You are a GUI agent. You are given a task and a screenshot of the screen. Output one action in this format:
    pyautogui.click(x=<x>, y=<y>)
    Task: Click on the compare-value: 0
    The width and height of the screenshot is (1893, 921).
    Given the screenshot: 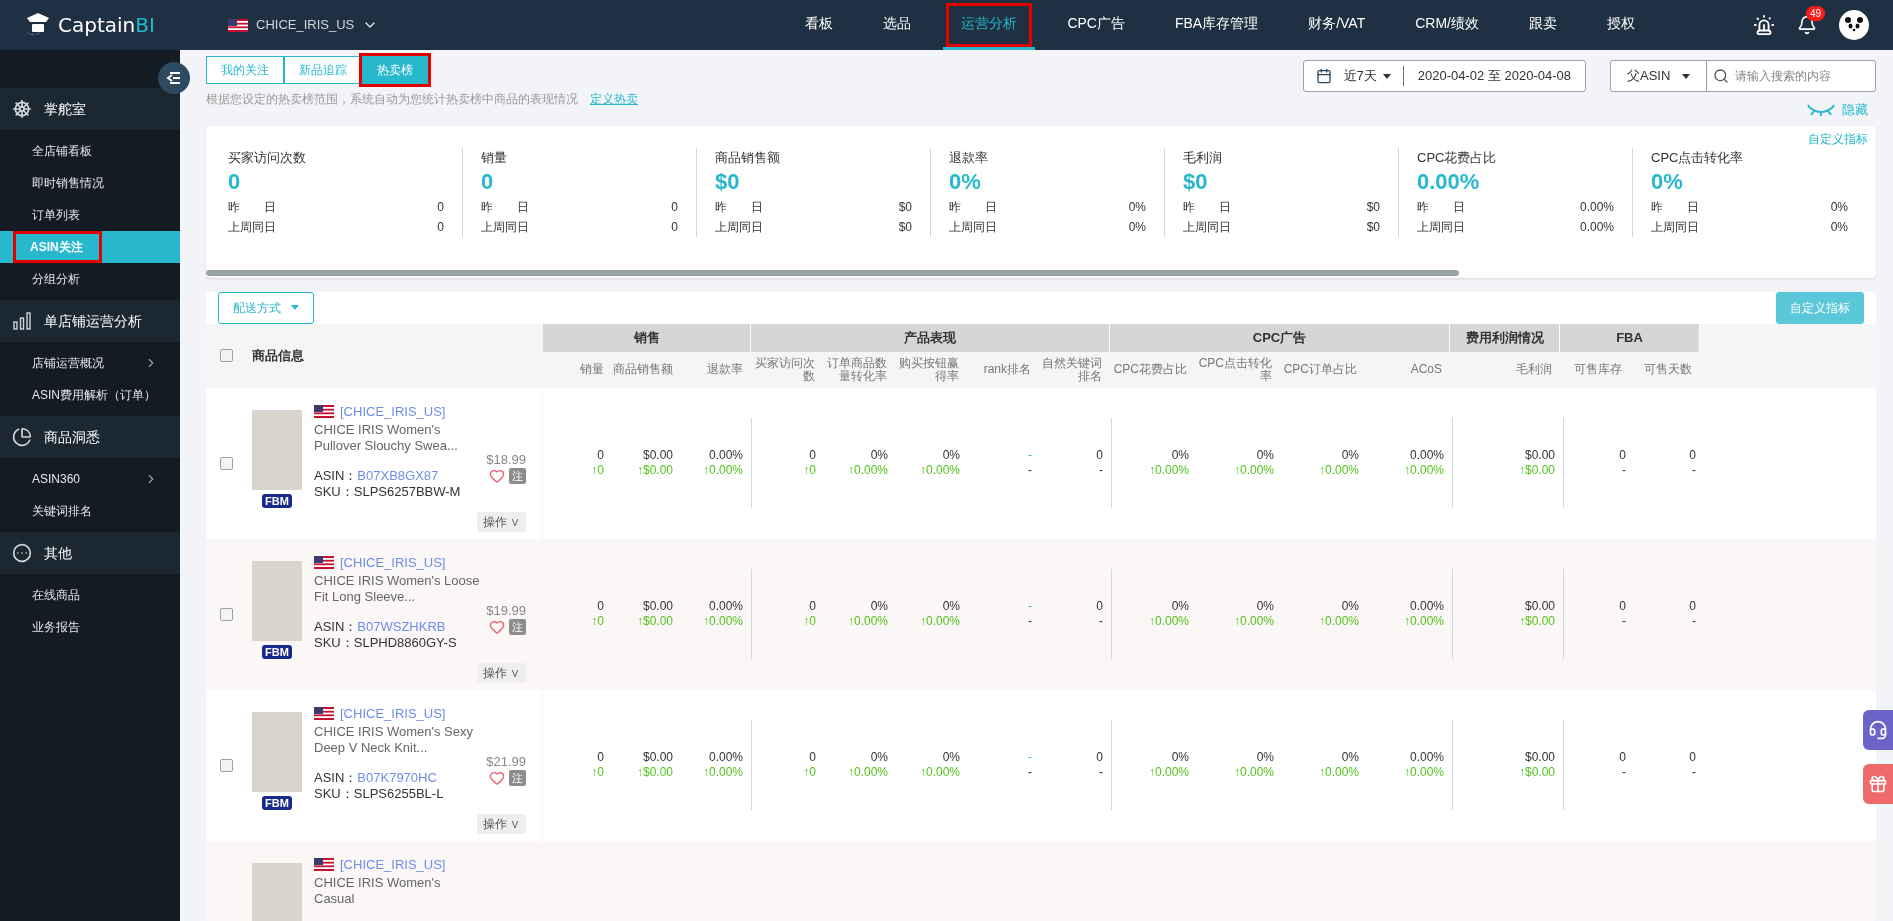 What is the action you would take?
    pyautogui.click(x=440, y=207)
    